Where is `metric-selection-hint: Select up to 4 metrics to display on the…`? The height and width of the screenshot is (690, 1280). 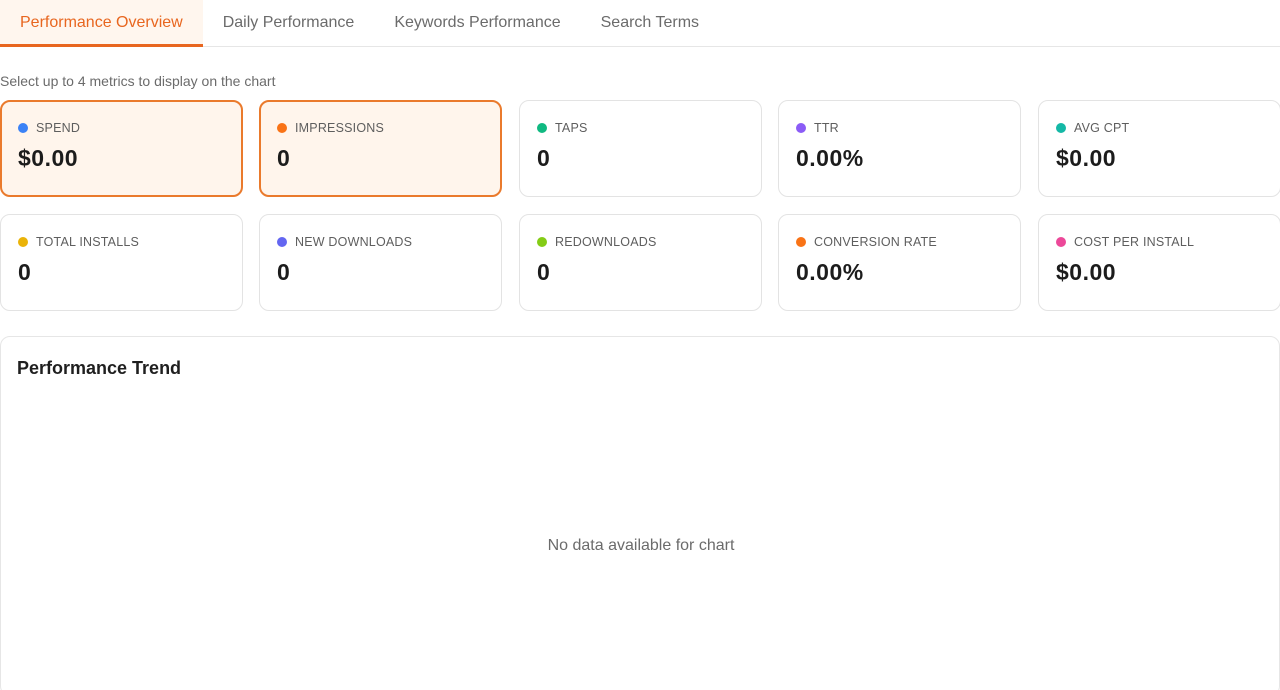
metric-selection-hint: Select up to 4 metrics to display on the… is located at coordinates (138, 81).